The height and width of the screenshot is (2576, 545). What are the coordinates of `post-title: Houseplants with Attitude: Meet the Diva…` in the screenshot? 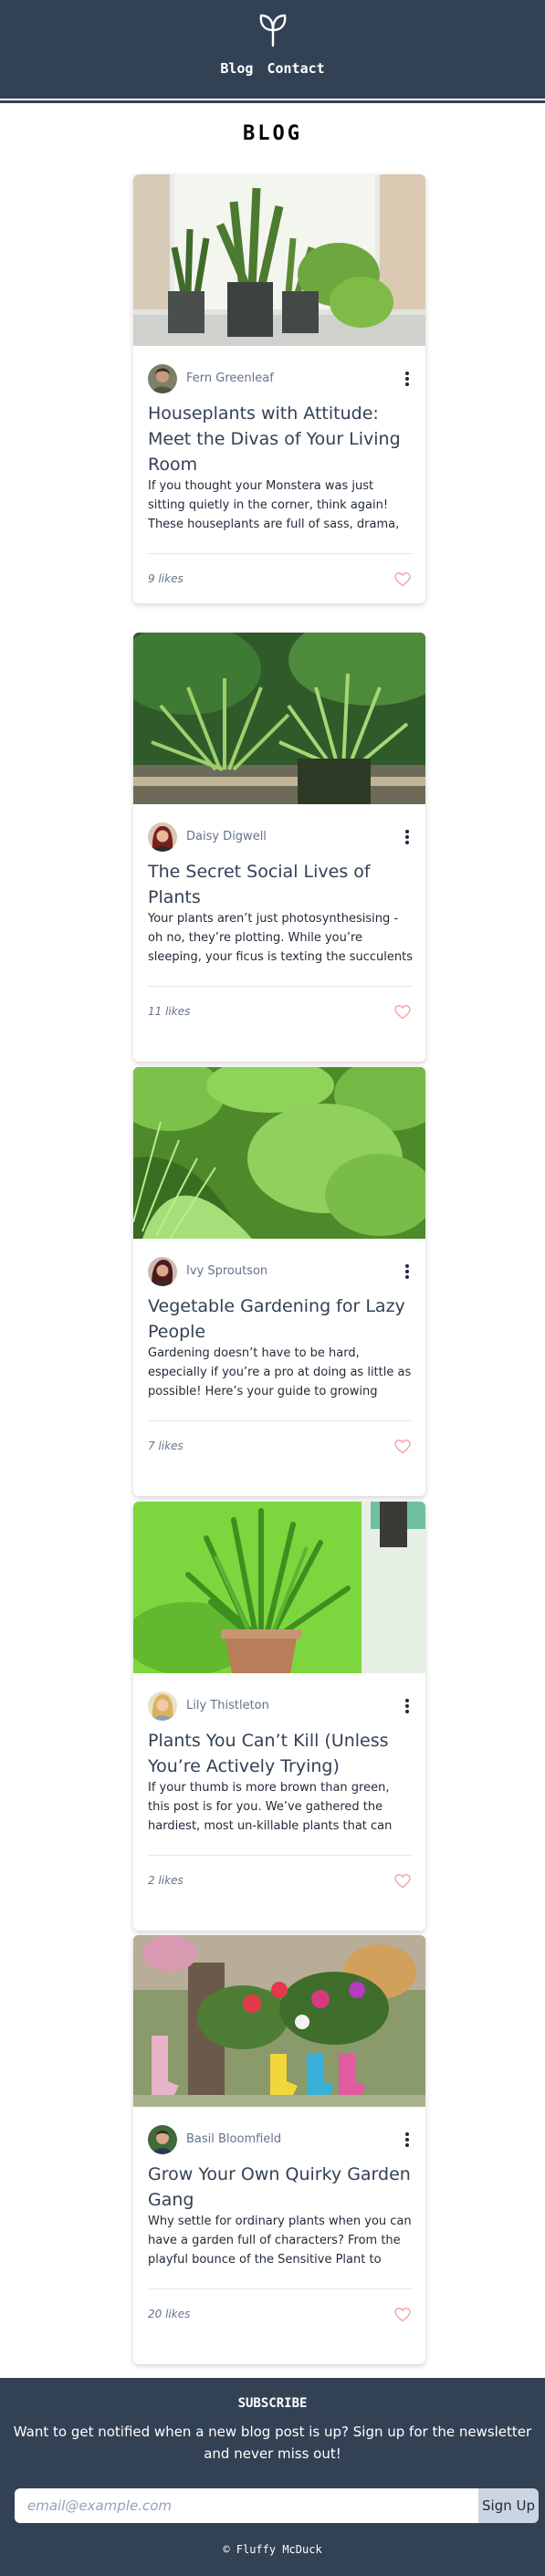 It's located at (280, 439).